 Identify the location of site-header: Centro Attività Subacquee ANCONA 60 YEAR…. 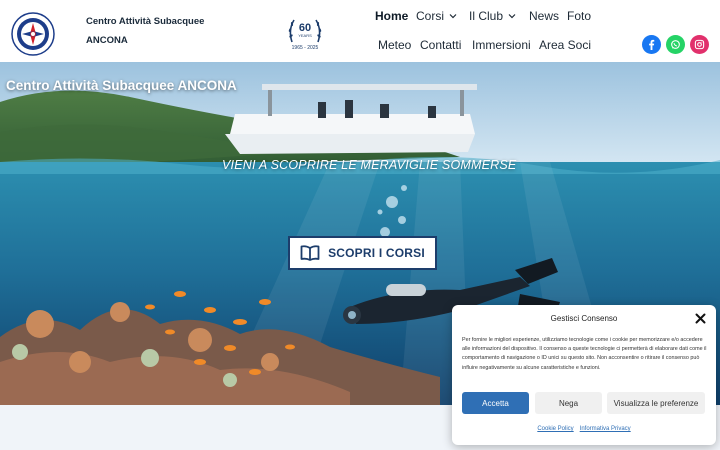
(360, 31).